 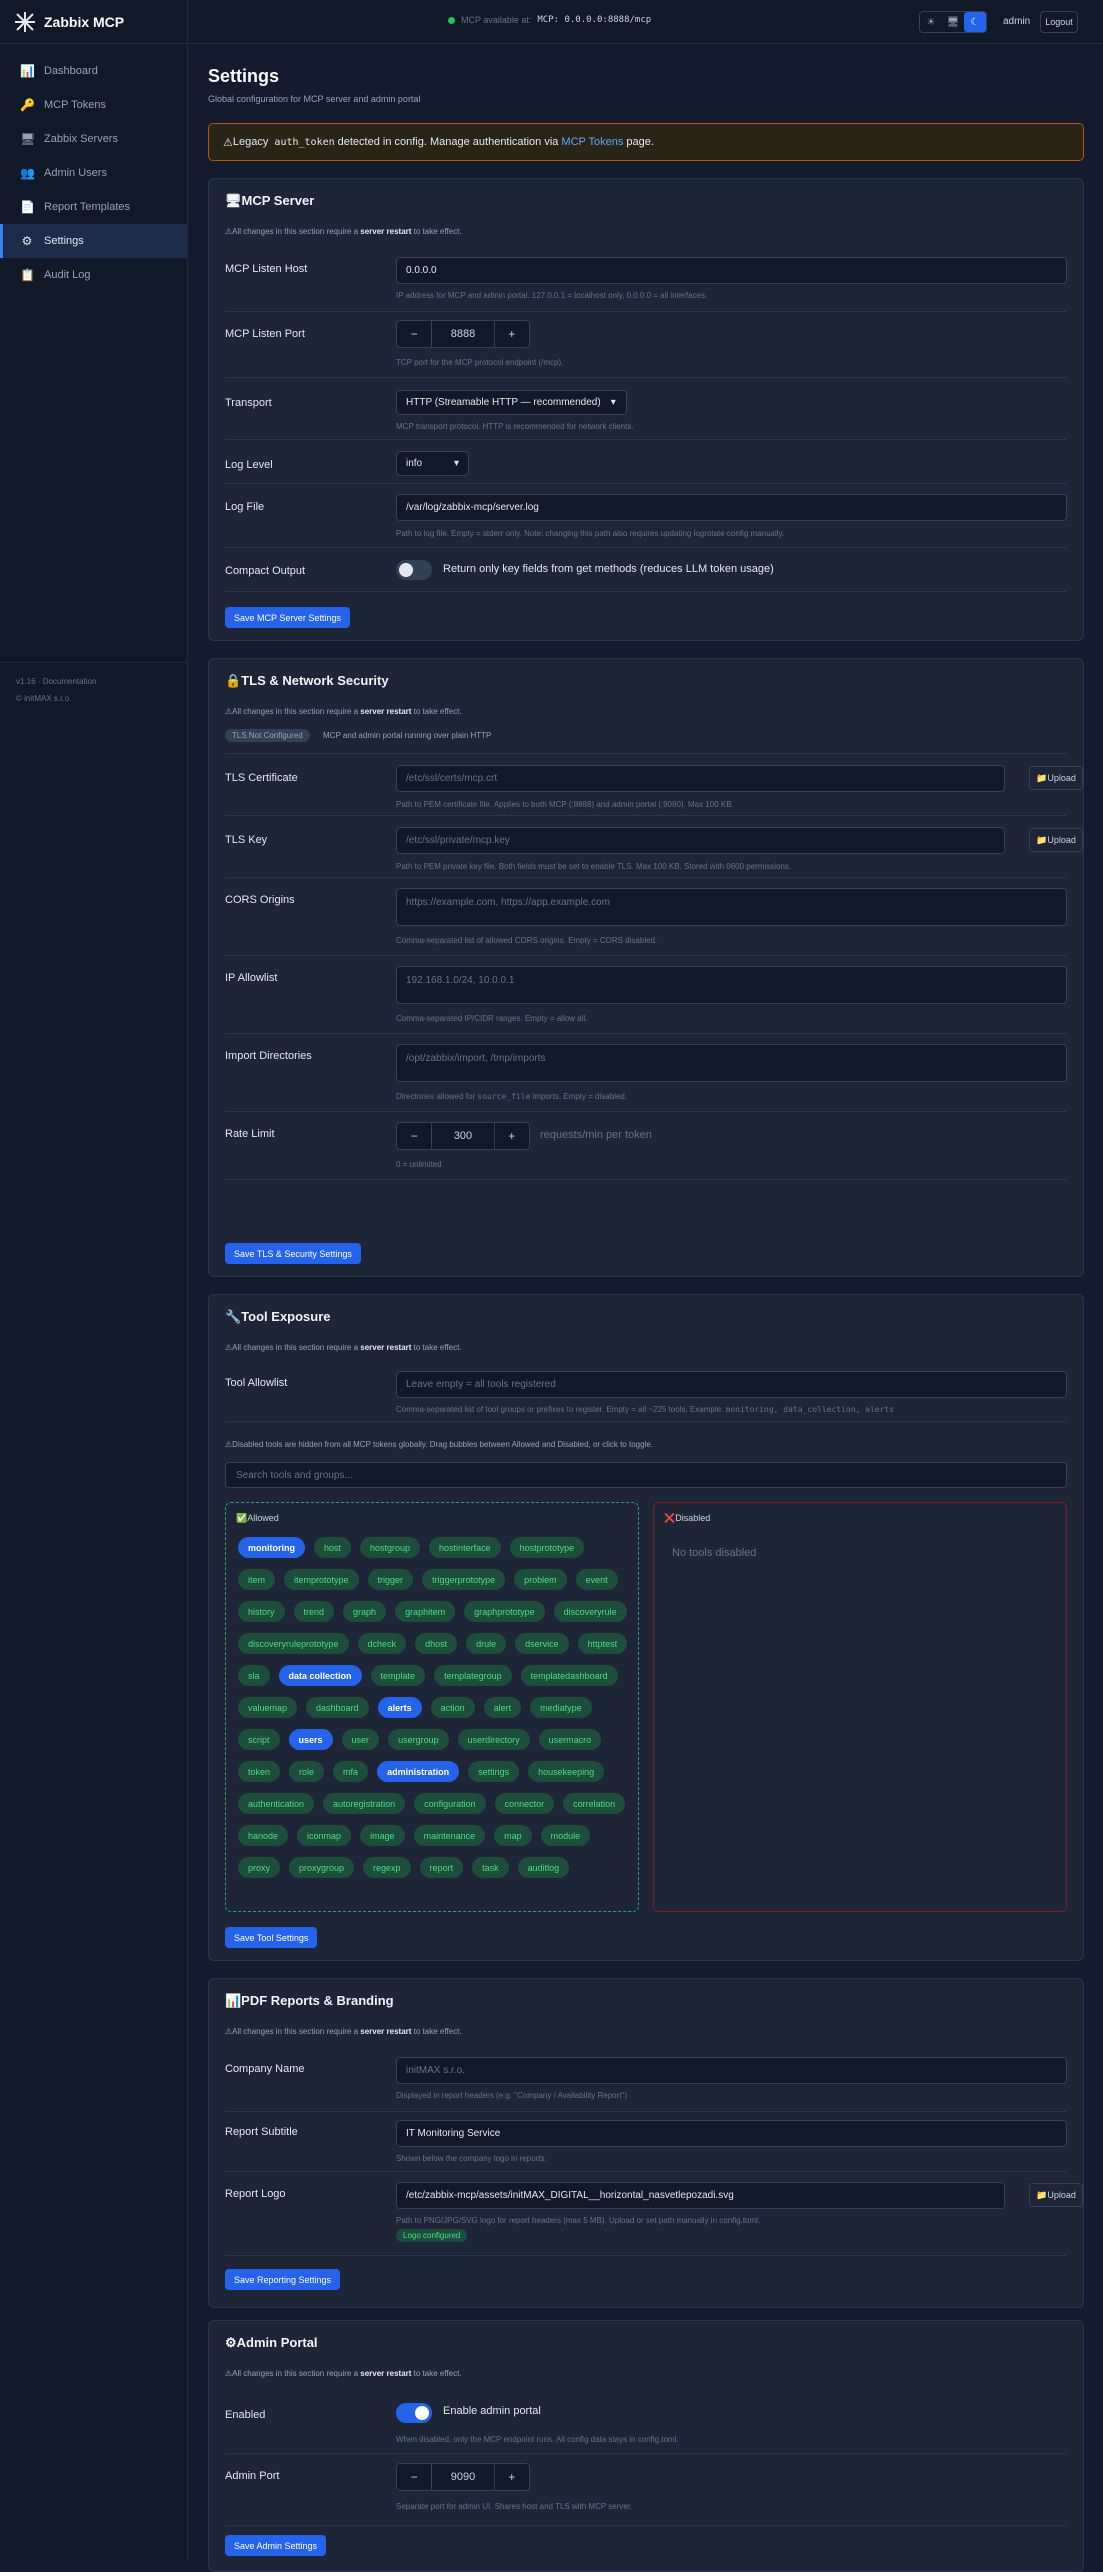 What do you see at coordinates (436, 1643) in the screenshot?
I see `tool-chip: dhost` at bounding box center [436, 1643].